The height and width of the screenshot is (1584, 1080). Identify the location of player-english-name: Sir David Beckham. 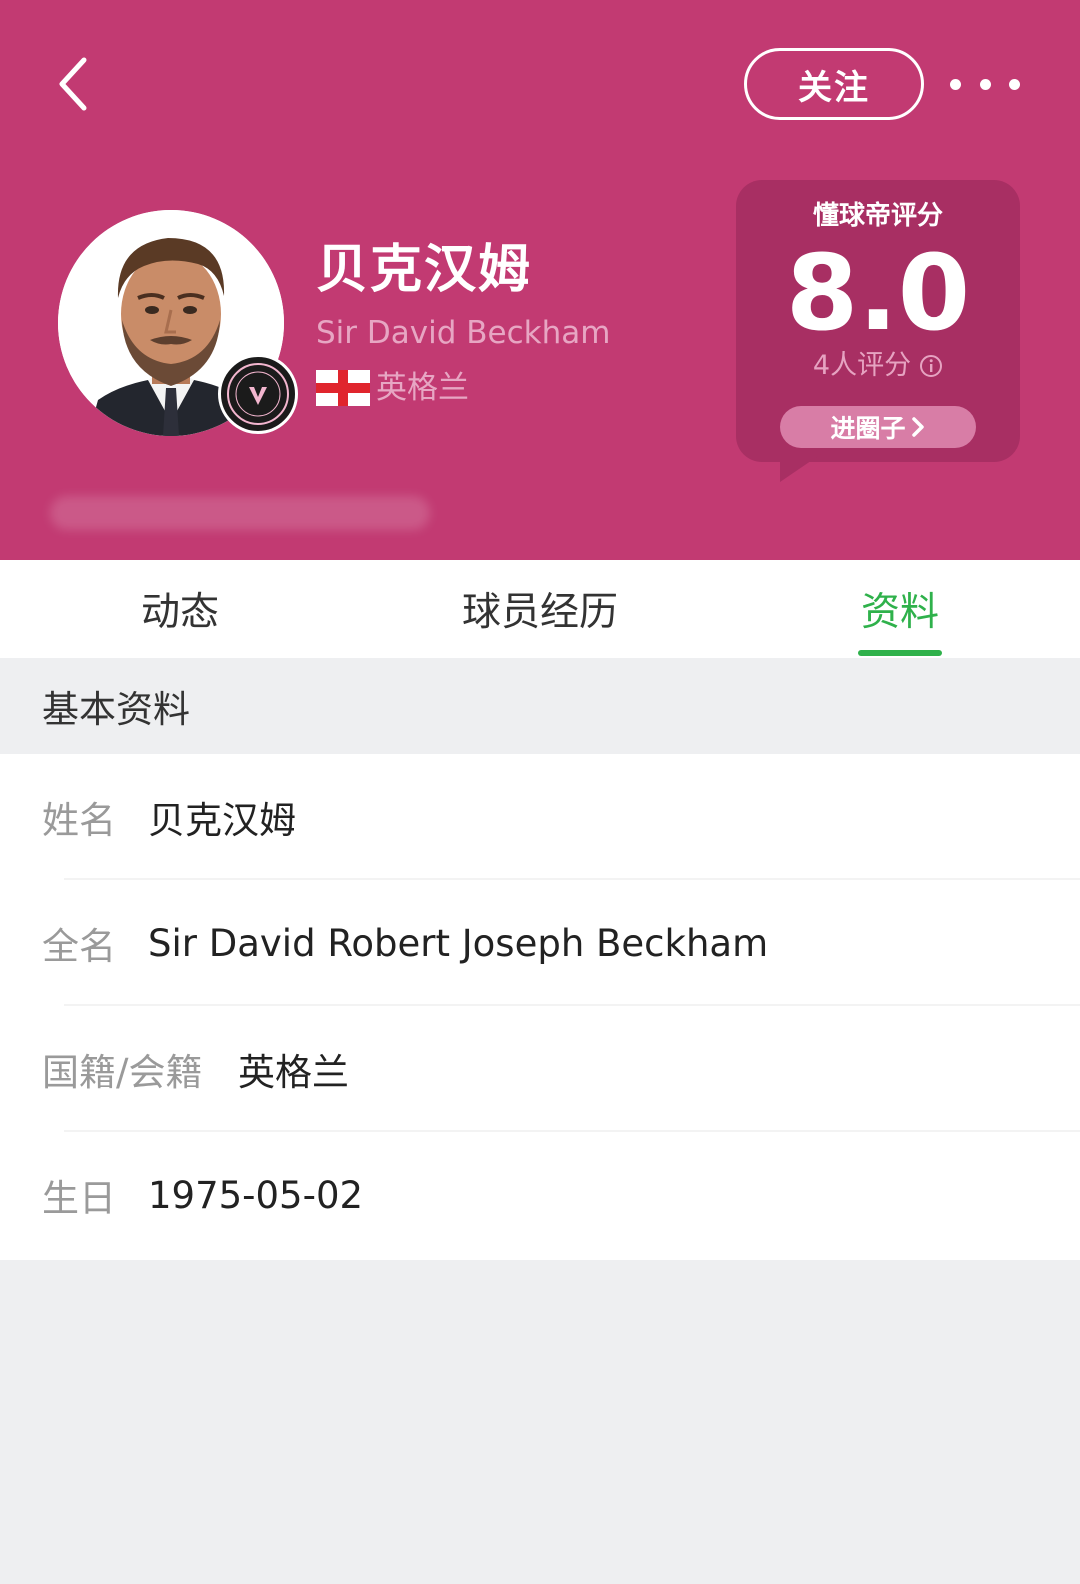
(463, 333).